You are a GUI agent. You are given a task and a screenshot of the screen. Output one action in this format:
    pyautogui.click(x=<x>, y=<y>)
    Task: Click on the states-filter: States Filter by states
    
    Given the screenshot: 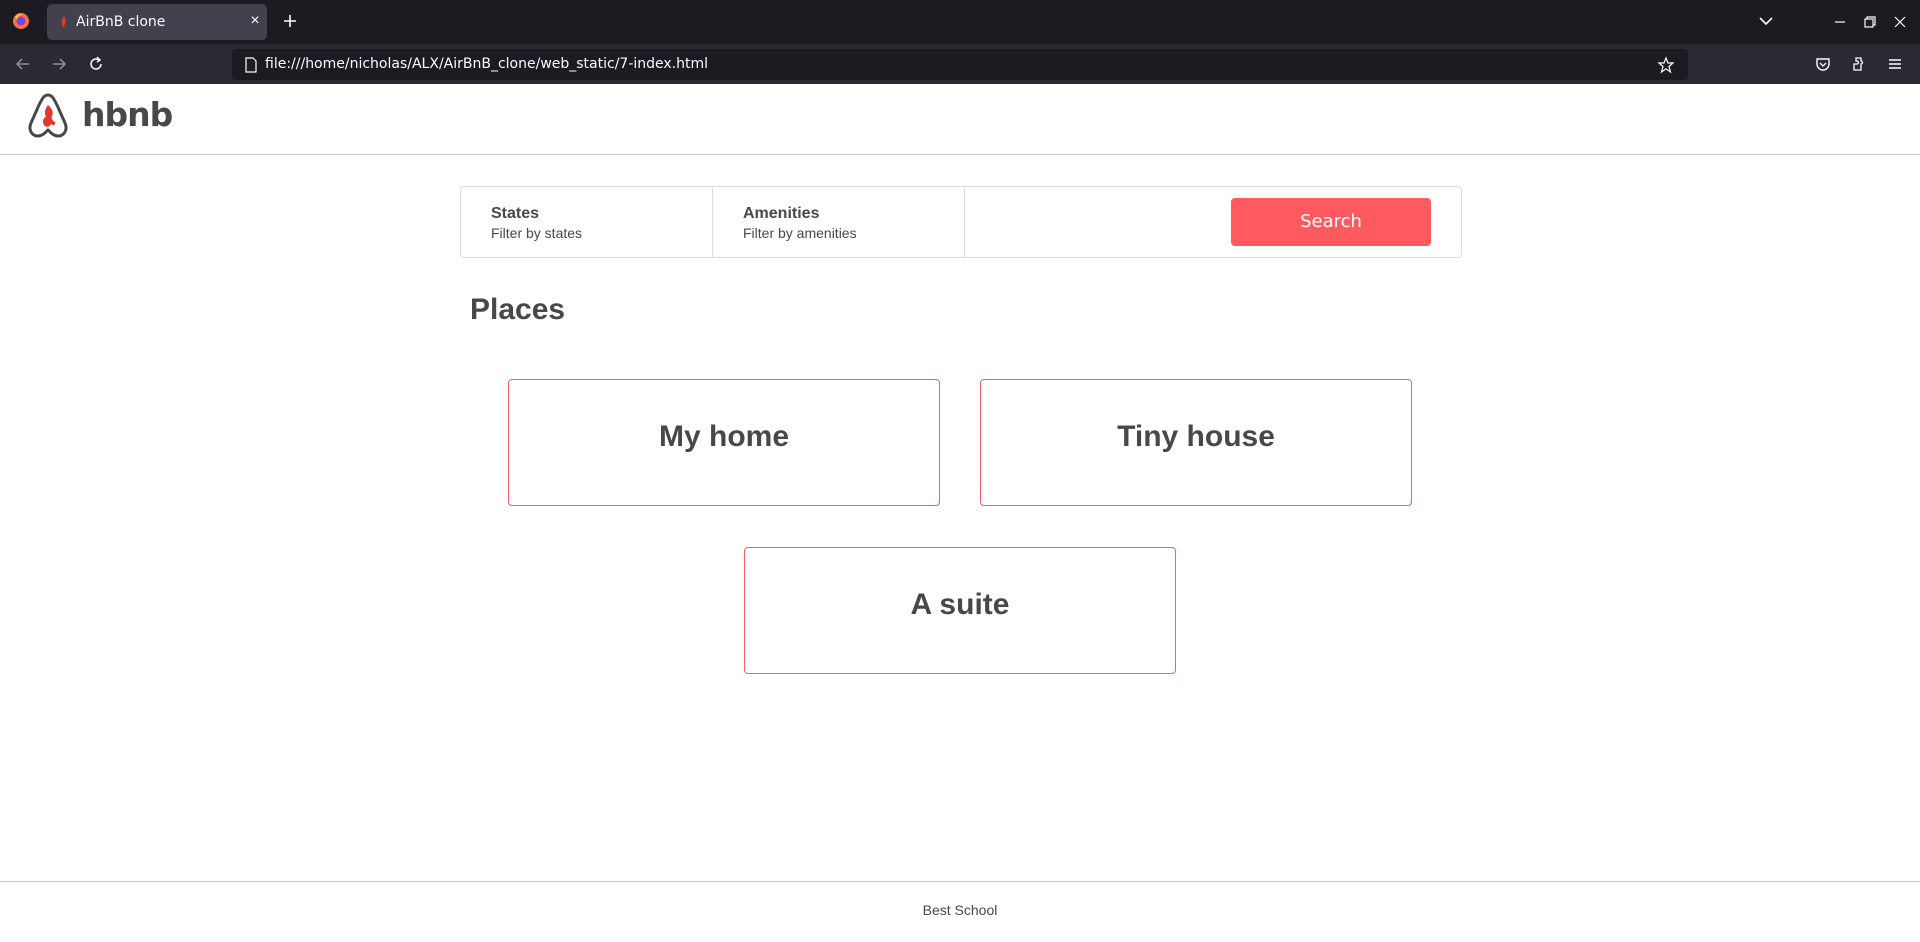 What is the action you would take?
    pyautogui.click(x=587, y=222)
    